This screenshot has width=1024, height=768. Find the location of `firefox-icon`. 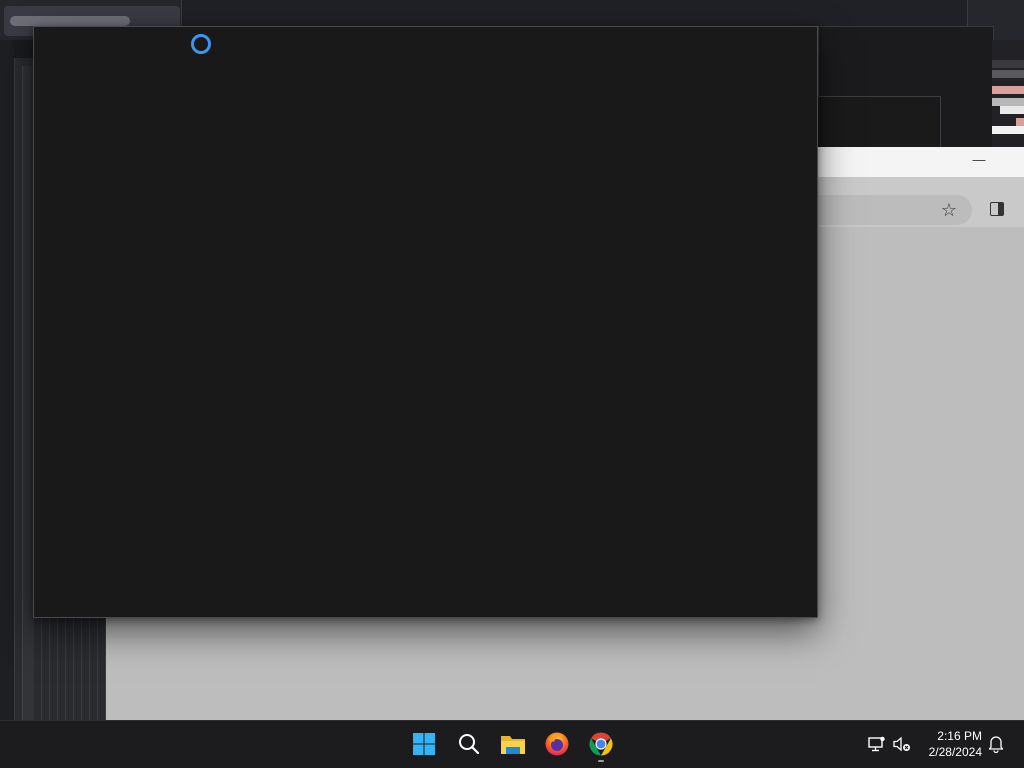

firefox-icon is located at coordinates (557, 744).